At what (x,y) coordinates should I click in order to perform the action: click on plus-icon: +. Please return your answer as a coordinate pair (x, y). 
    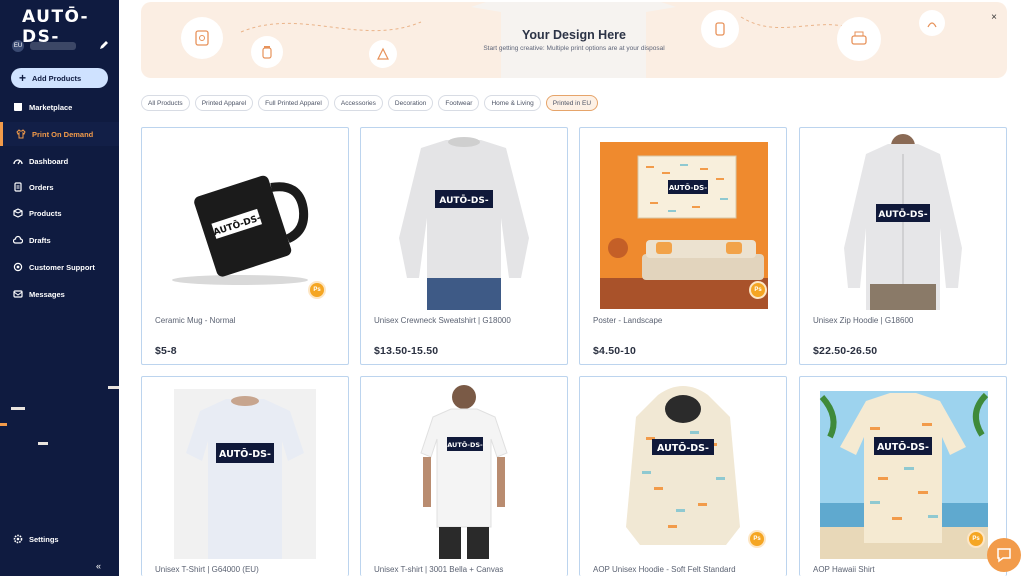
    Looking at the image, I should click on (23, 78).